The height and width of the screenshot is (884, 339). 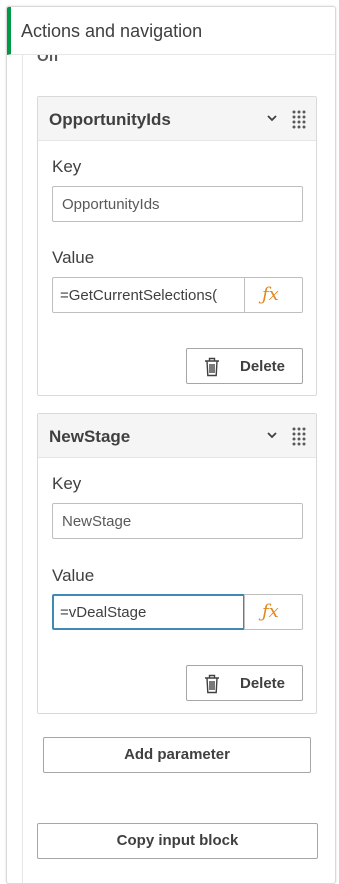 I want to click on panel-header: Actions and navigation, so click(x=171, y=31).